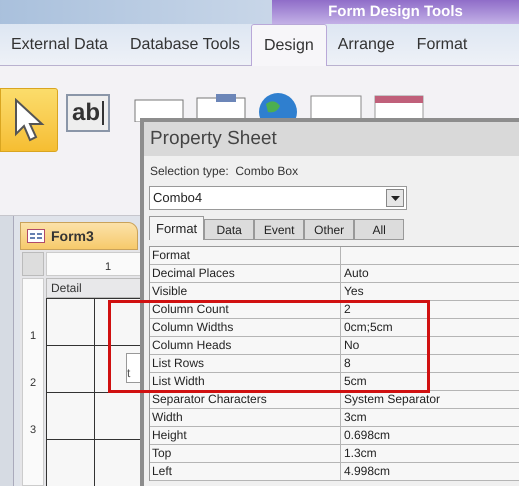 The height and width of the screenshot is (486, 519). What do you see at coordinates (245, 381) in the screenshot?
I see `property-name: List Width` at bounding box center [245, 381].